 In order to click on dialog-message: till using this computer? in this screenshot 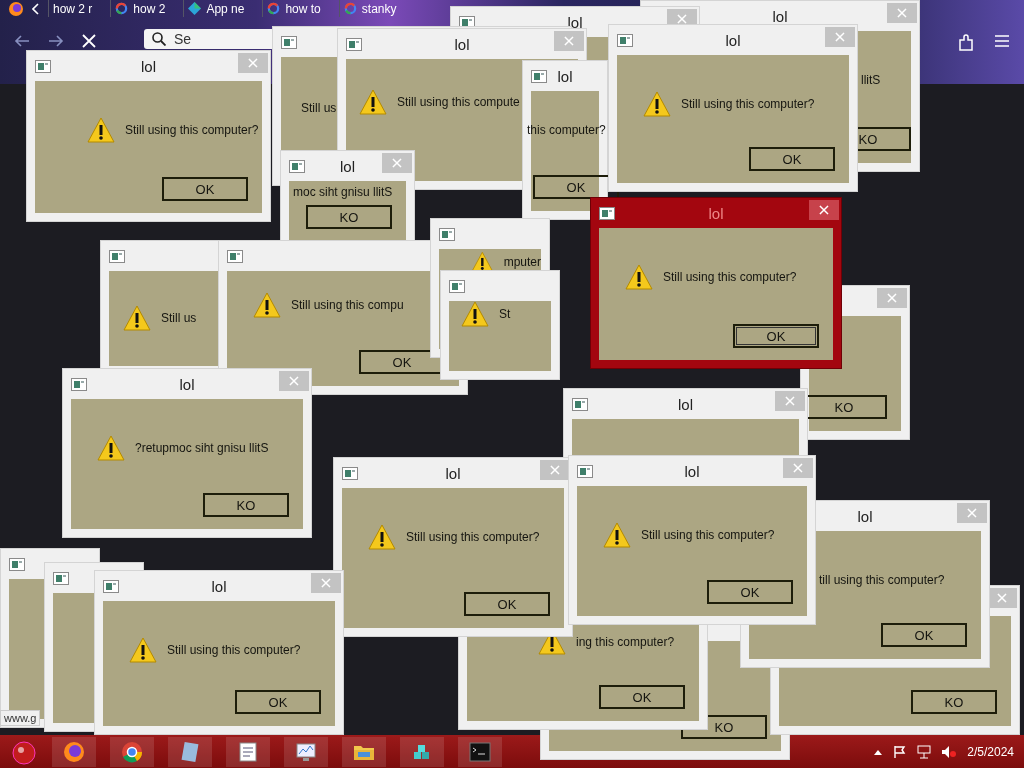, I will do `click(882, 580)`.